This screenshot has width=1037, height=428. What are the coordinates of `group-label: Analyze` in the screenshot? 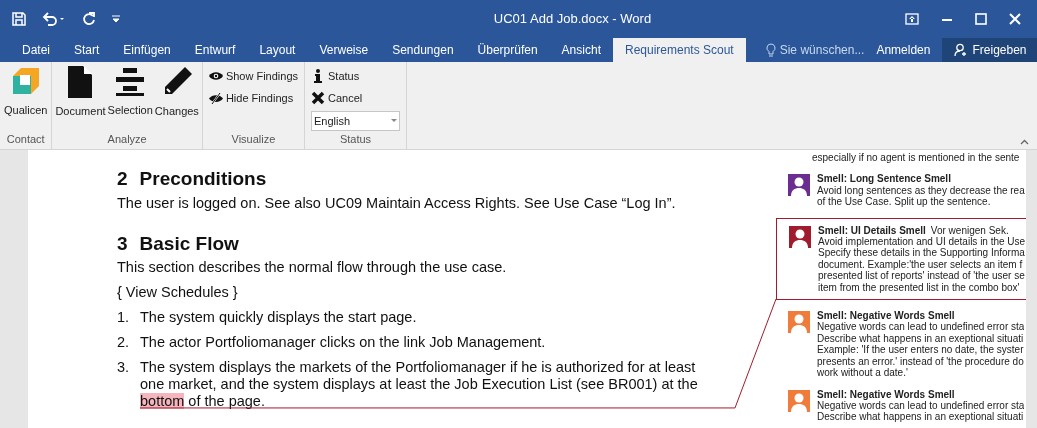 It's located at (127, 138).